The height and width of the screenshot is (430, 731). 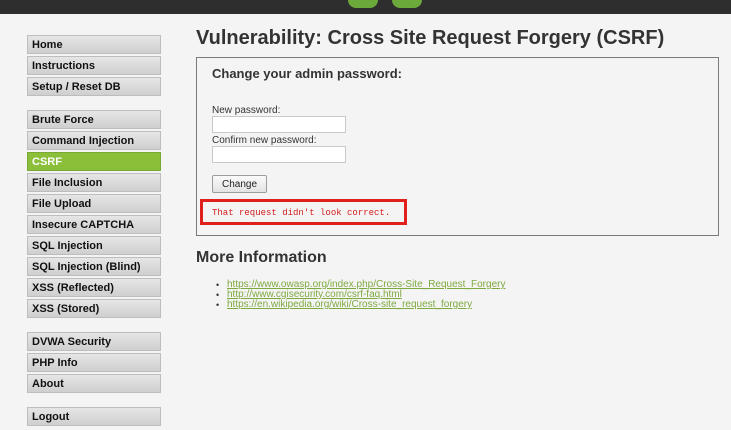 What do you see at coordinates (94, 287) in the screenshot?
I see `menu-item-xss-reflected: XSS (Reflected)` at bounding box center [94, 287].